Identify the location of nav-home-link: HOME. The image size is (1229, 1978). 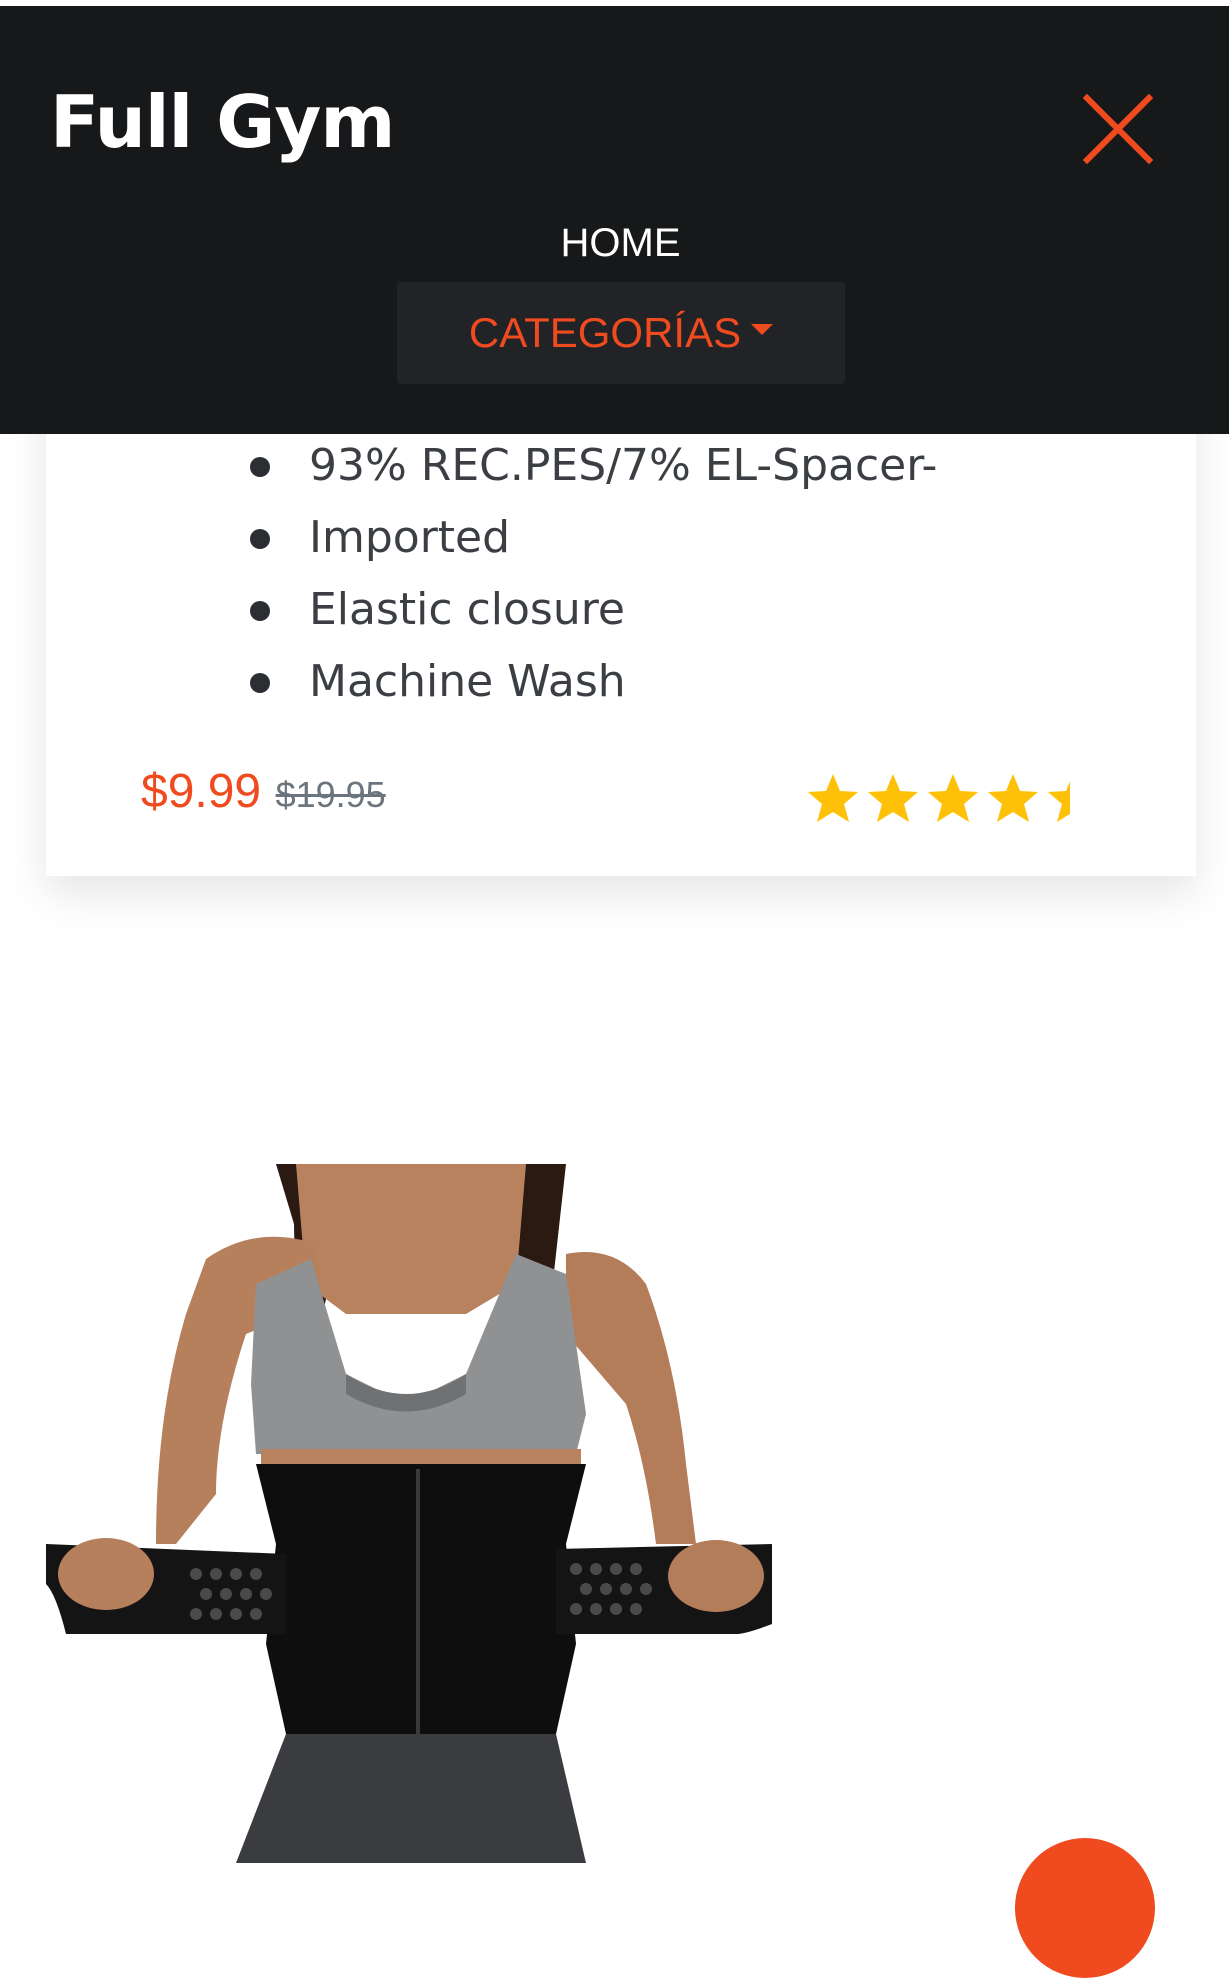
(614, 243).